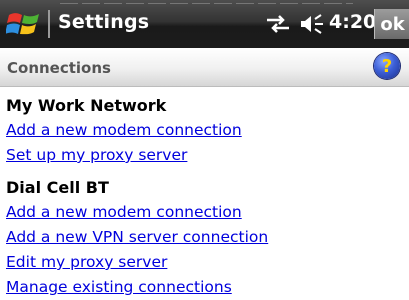  I want to click on connectivity-icon, so click(278, 24).